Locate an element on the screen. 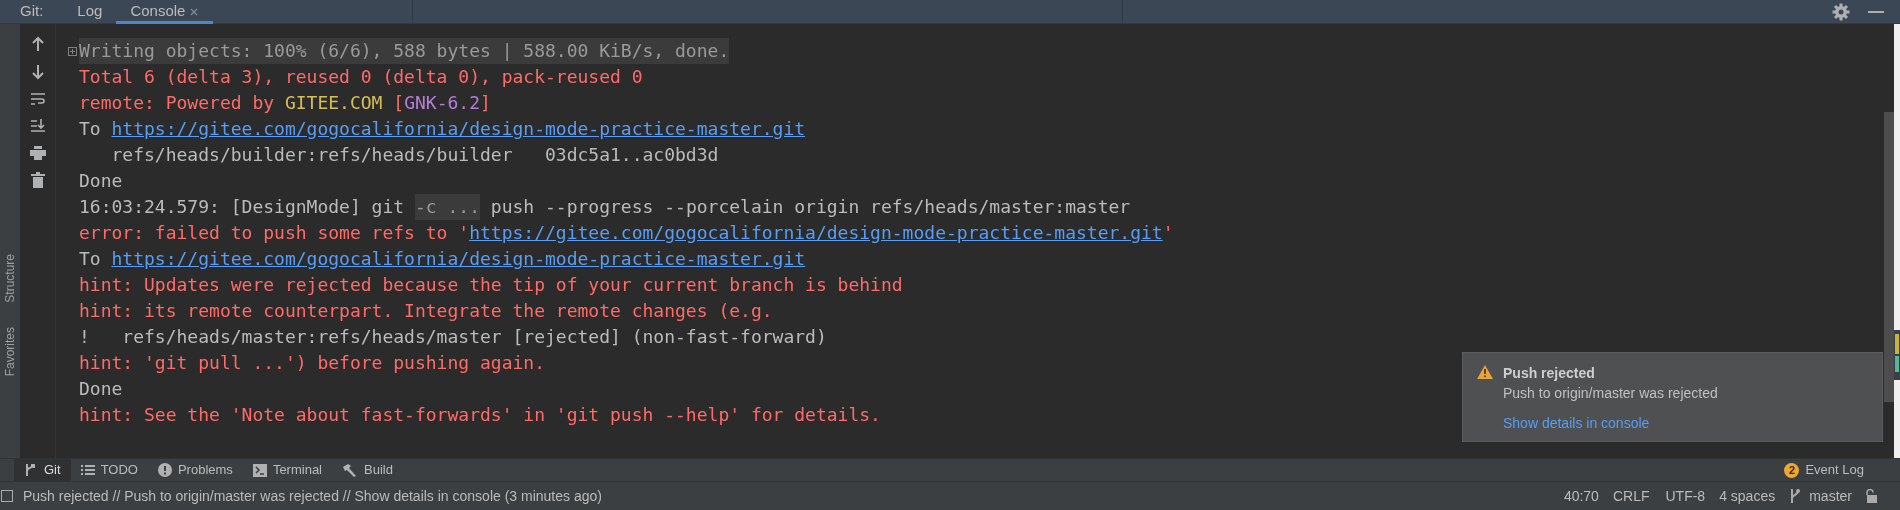 This screenshot has width=1900, height=510. marker-strip-drawing is located at coordinates (1897, 355).